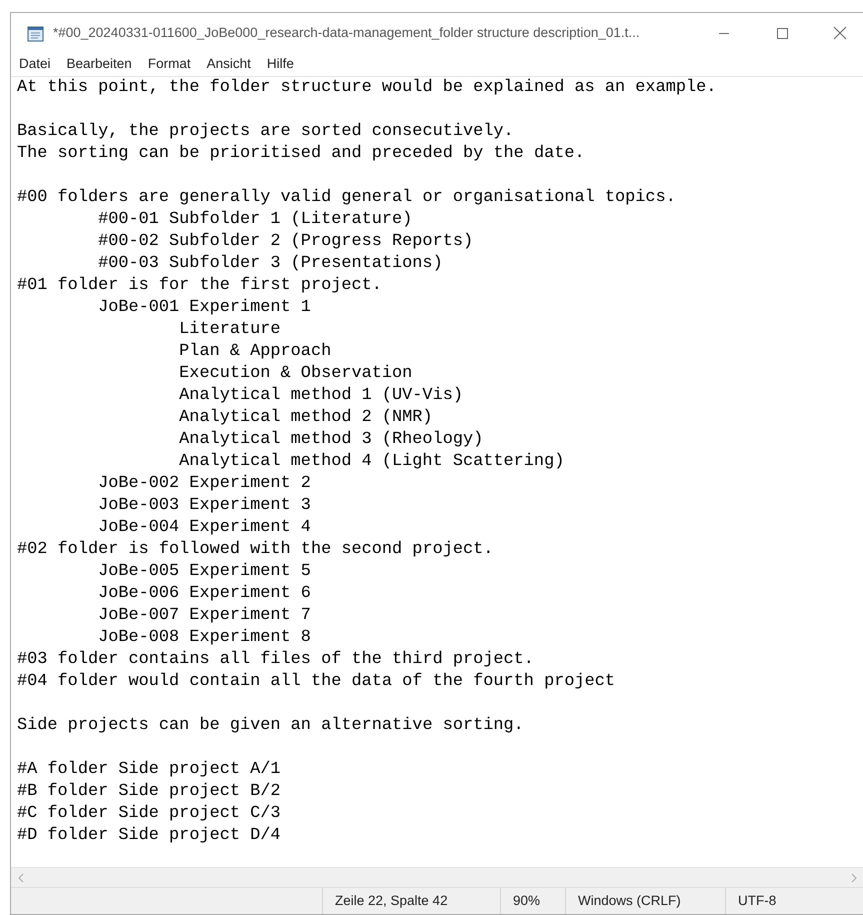 The height and width of the screenshot is (915, 863). I want to click on text-line: #B folder Side project B/2, so click(149, 791).